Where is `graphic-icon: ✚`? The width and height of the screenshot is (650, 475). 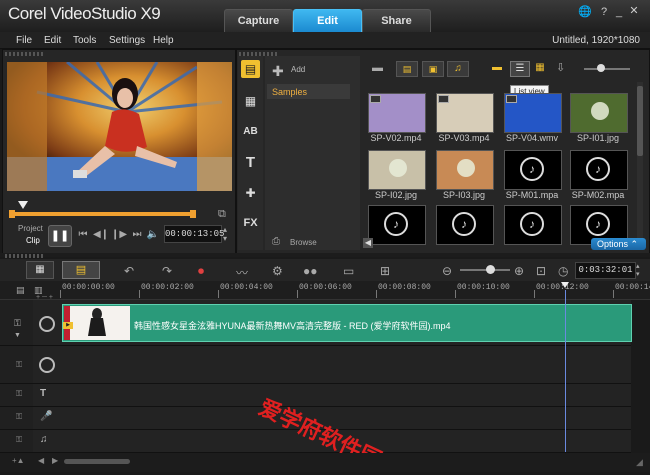
graphic-icon: ✚ is located at coordinates (250, 193).